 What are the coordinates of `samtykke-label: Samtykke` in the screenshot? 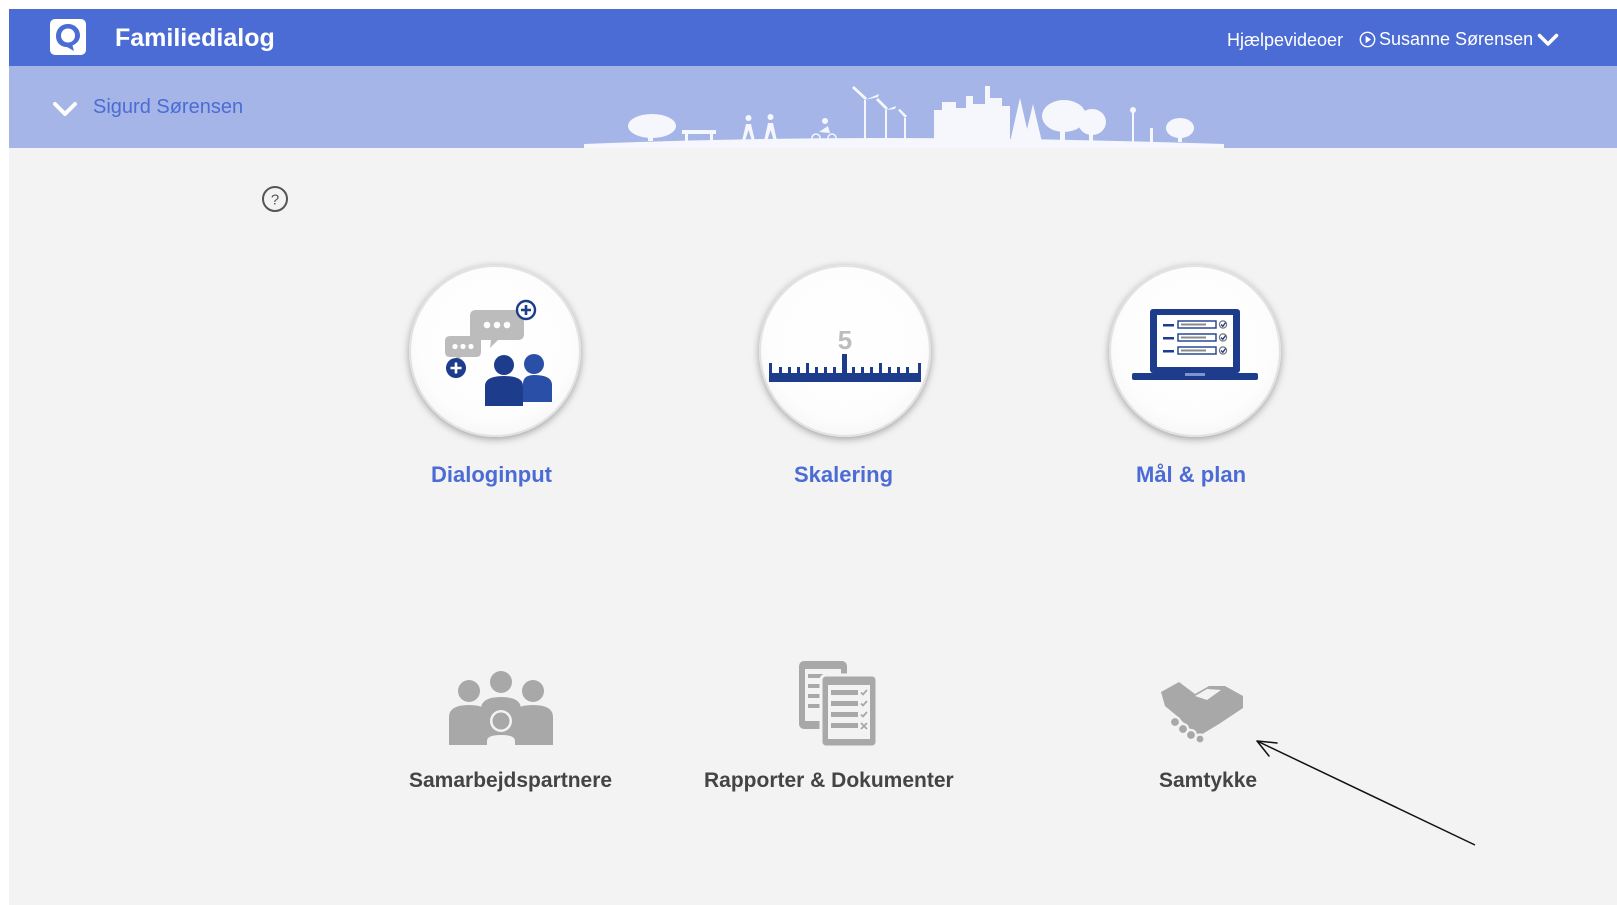 It's located at (1208, 781).